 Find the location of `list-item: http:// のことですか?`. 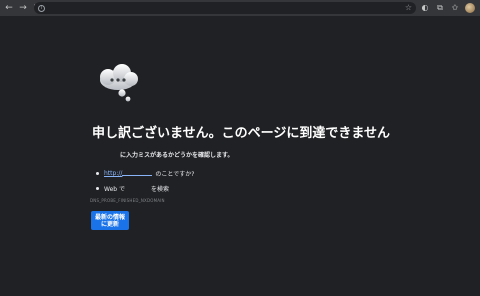

list-item: http:// のことですか? is located at coordinates (145, 173).